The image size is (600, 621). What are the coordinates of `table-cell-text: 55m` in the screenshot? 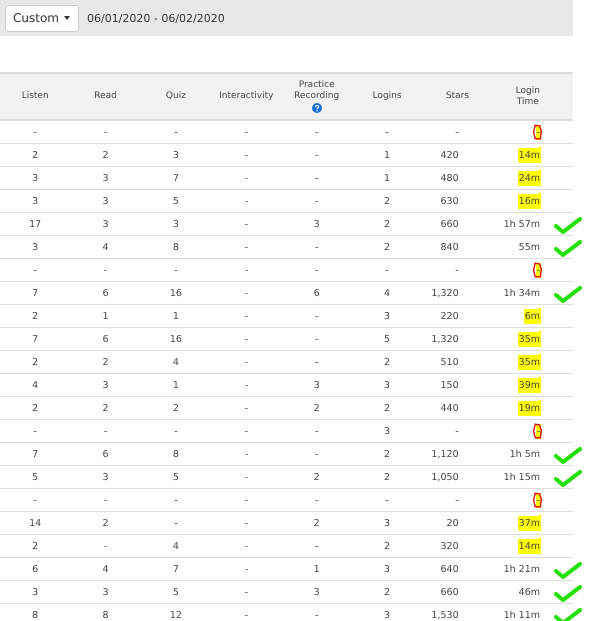 It's located at (529, 247).